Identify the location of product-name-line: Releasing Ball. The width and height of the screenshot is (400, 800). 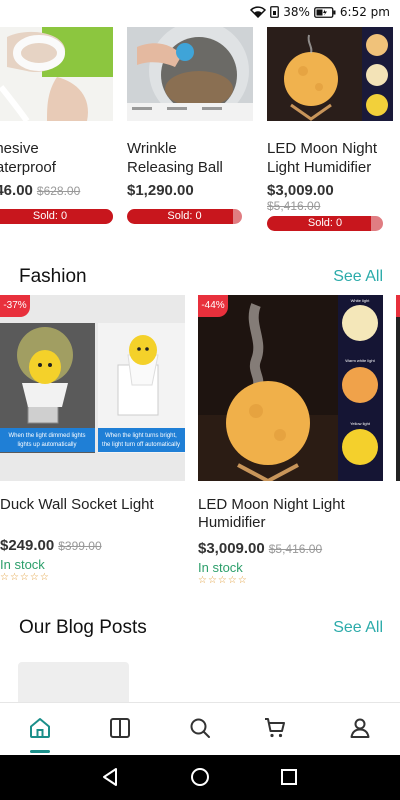
(175, 167).